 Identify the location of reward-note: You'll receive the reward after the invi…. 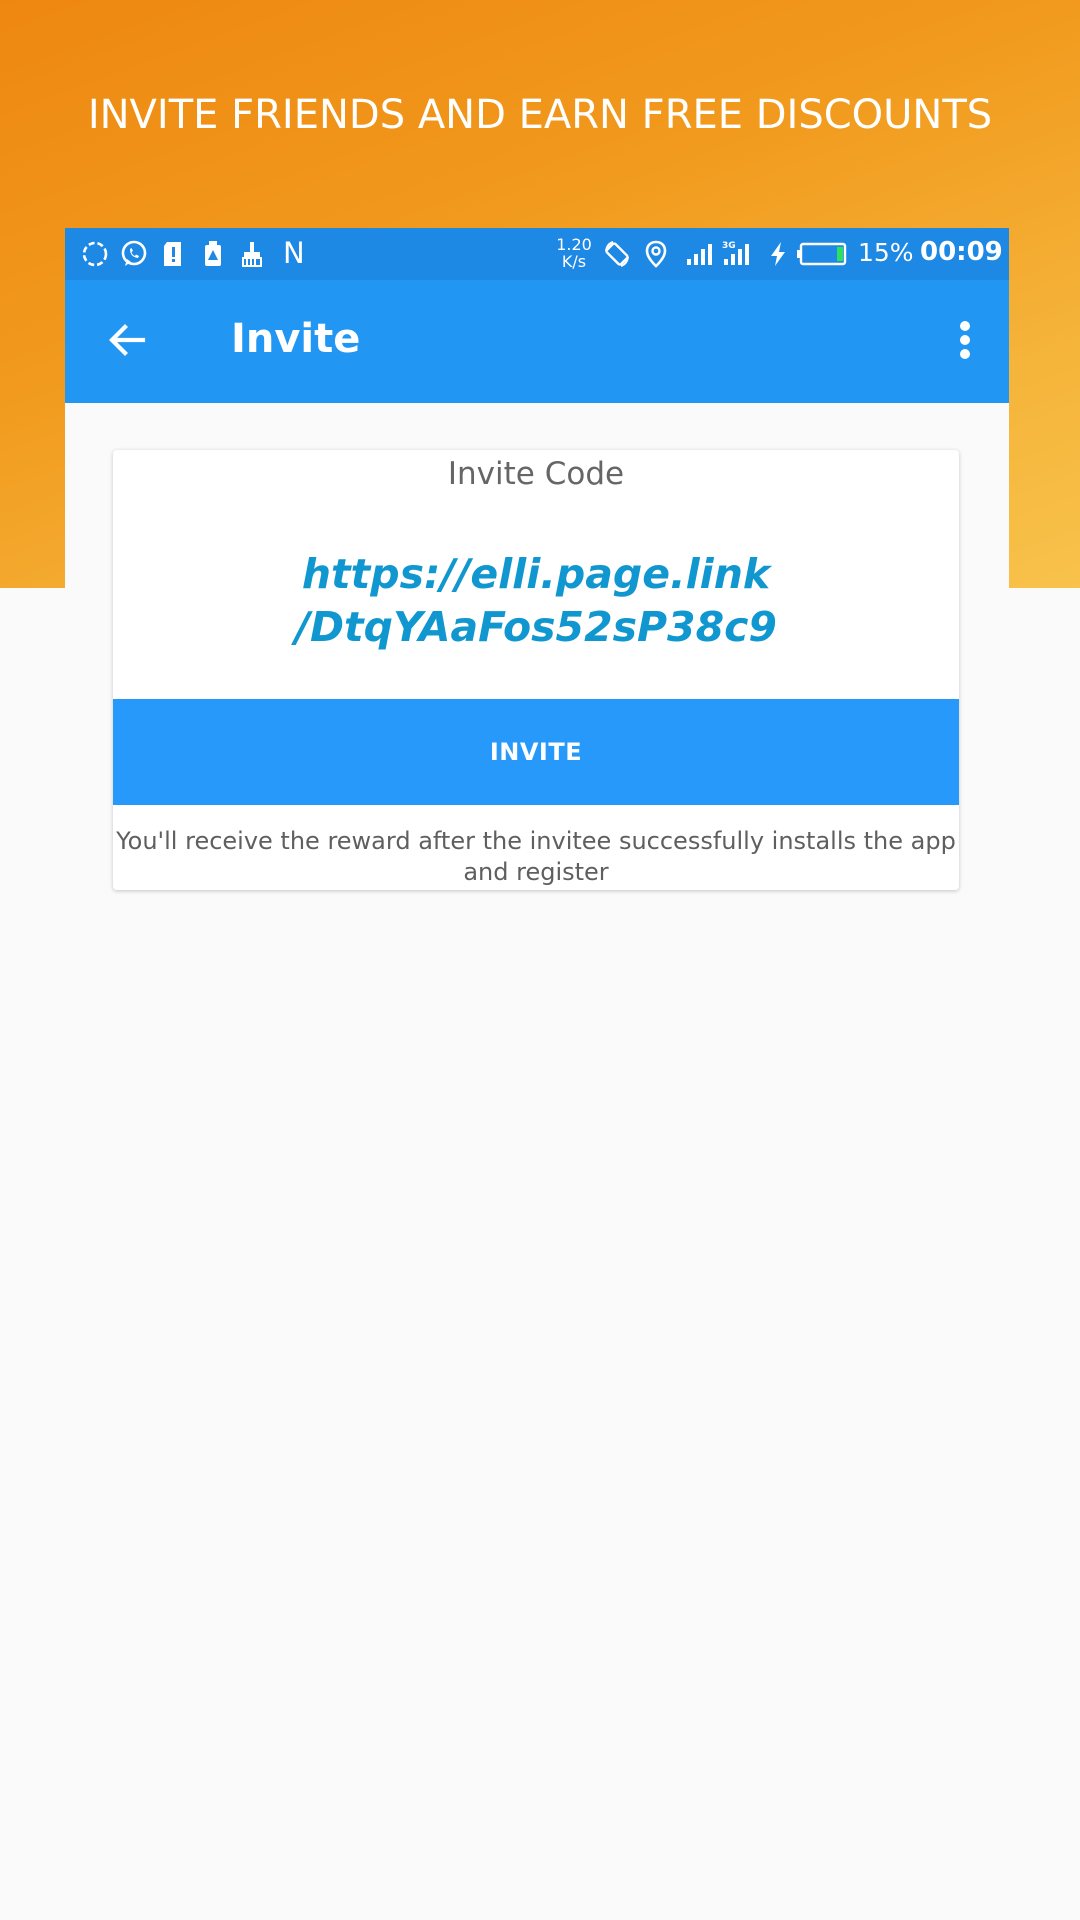
(536, 857).